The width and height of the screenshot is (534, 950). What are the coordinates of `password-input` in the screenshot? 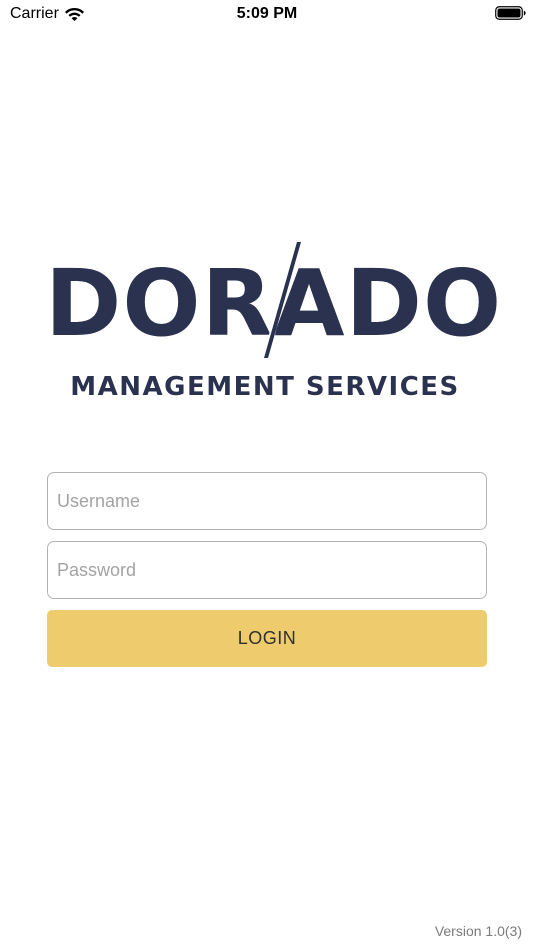 It's located at (267, 570).